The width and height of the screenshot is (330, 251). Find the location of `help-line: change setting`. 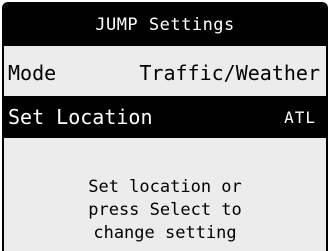

help-line: change setting is located at coordinates (165, 233).